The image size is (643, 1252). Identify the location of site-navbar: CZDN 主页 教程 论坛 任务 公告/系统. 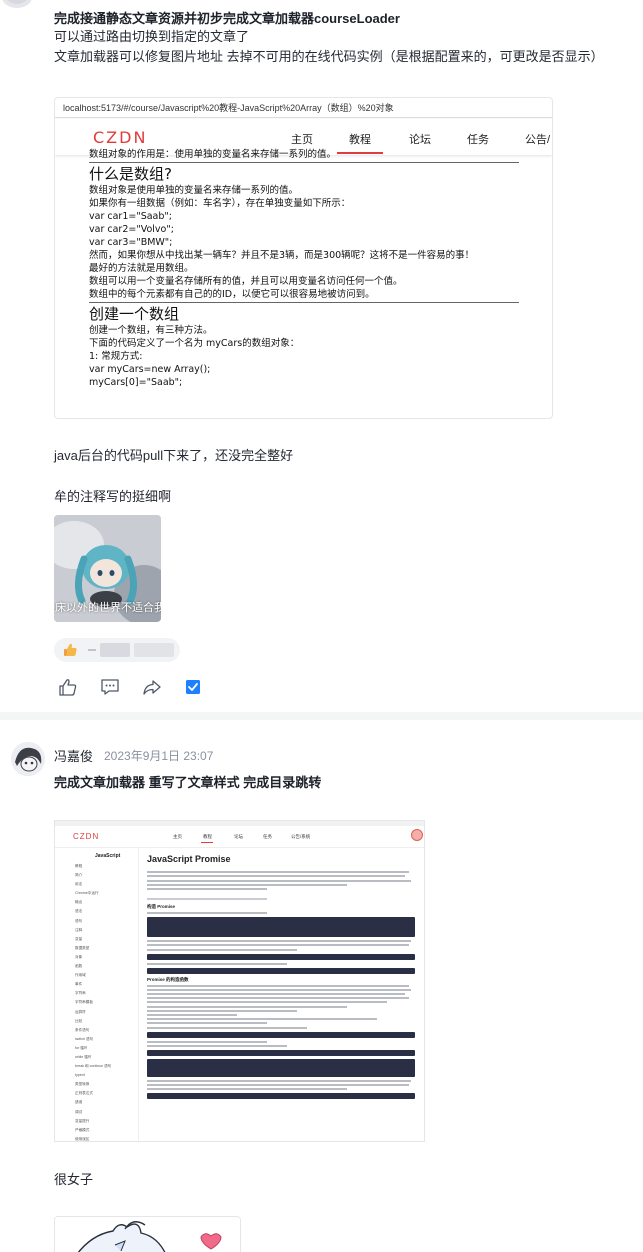
(239, 837).